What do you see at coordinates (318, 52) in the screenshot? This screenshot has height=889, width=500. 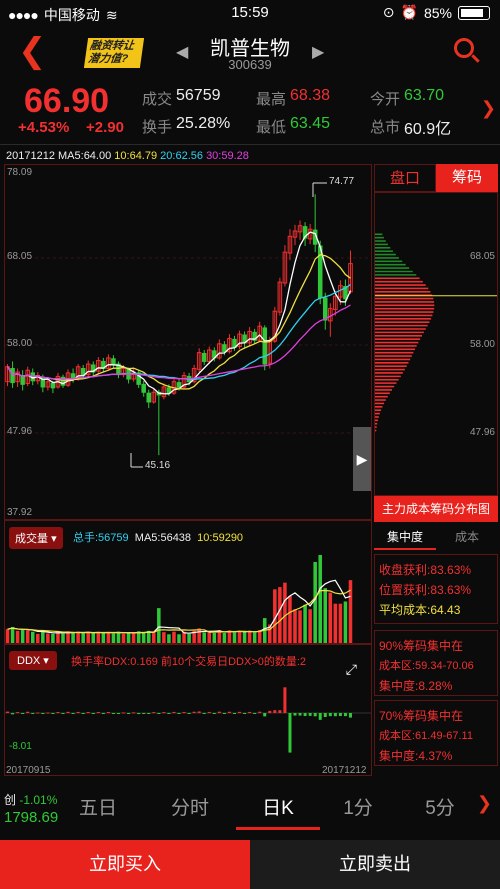 I see `next-stock-icon: ▶` at bounding box center [318, 52].